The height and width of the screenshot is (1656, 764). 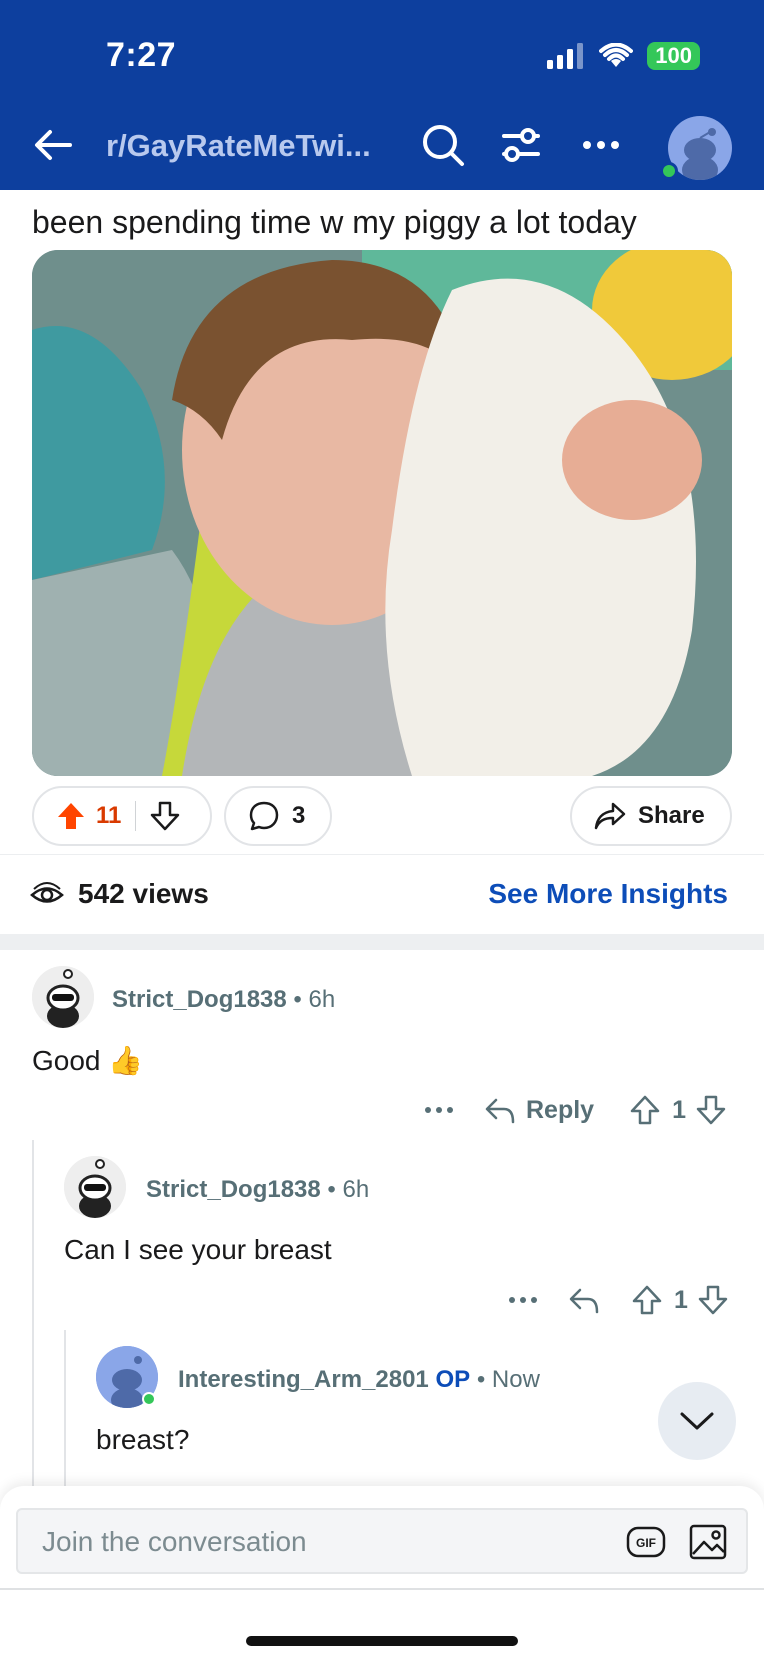 I want to click on gif-icon: GIF, so click(x=646, y=1542).